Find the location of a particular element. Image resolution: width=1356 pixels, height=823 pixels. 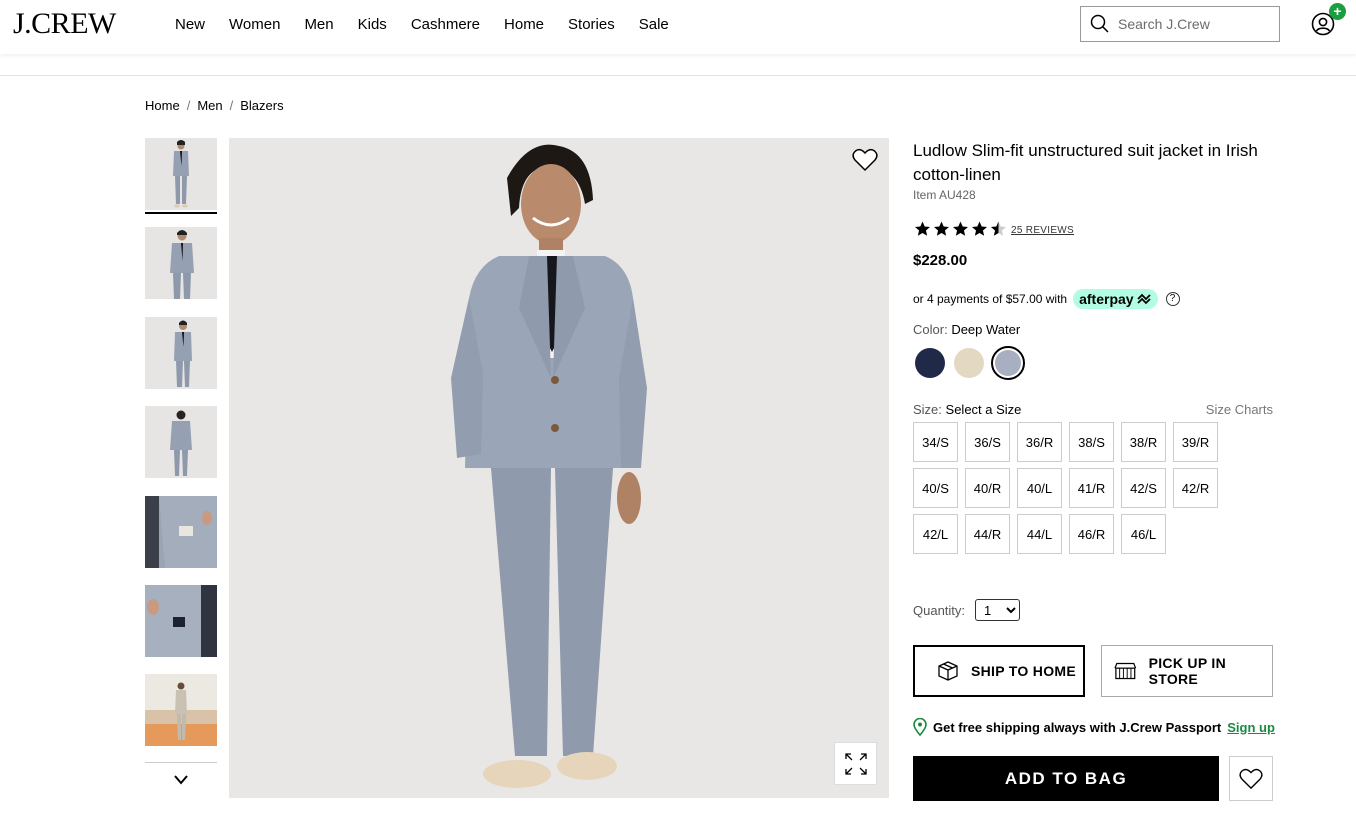

plus-icon: + is located at coordinates (1337, 11).